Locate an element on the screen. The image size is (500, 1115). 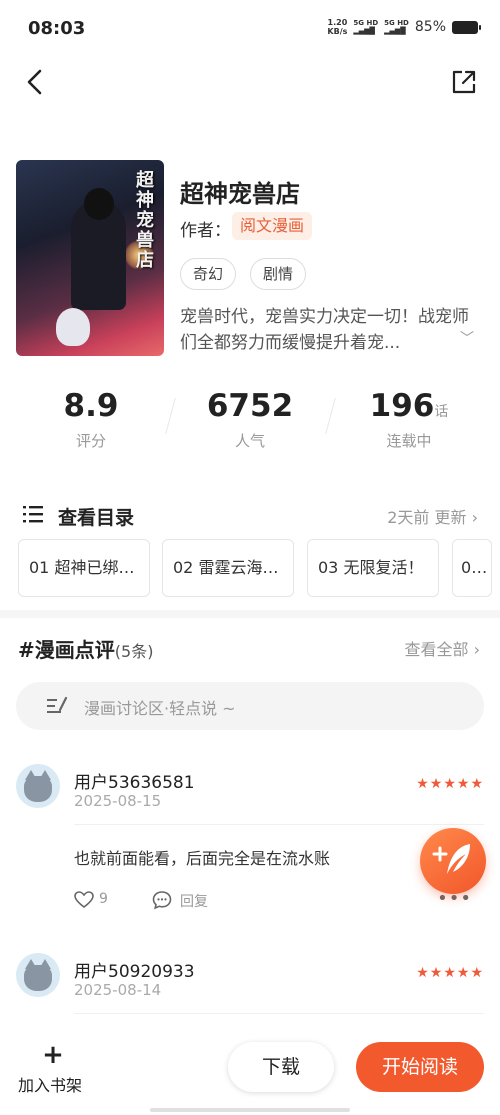
heart-icon is located at coordinates (84, 900).